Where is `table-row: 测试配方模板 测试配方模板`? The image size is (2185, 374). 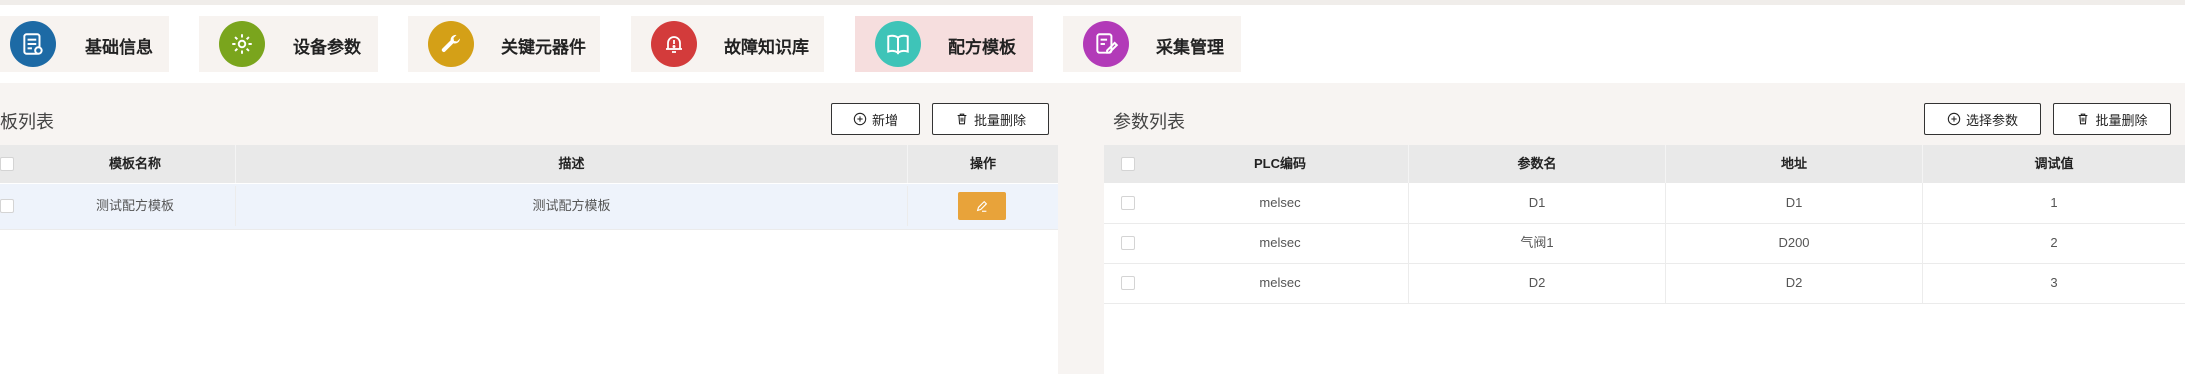 table-row: 测试配方模板 测试配方模板 is located at coordinates (529, 206).